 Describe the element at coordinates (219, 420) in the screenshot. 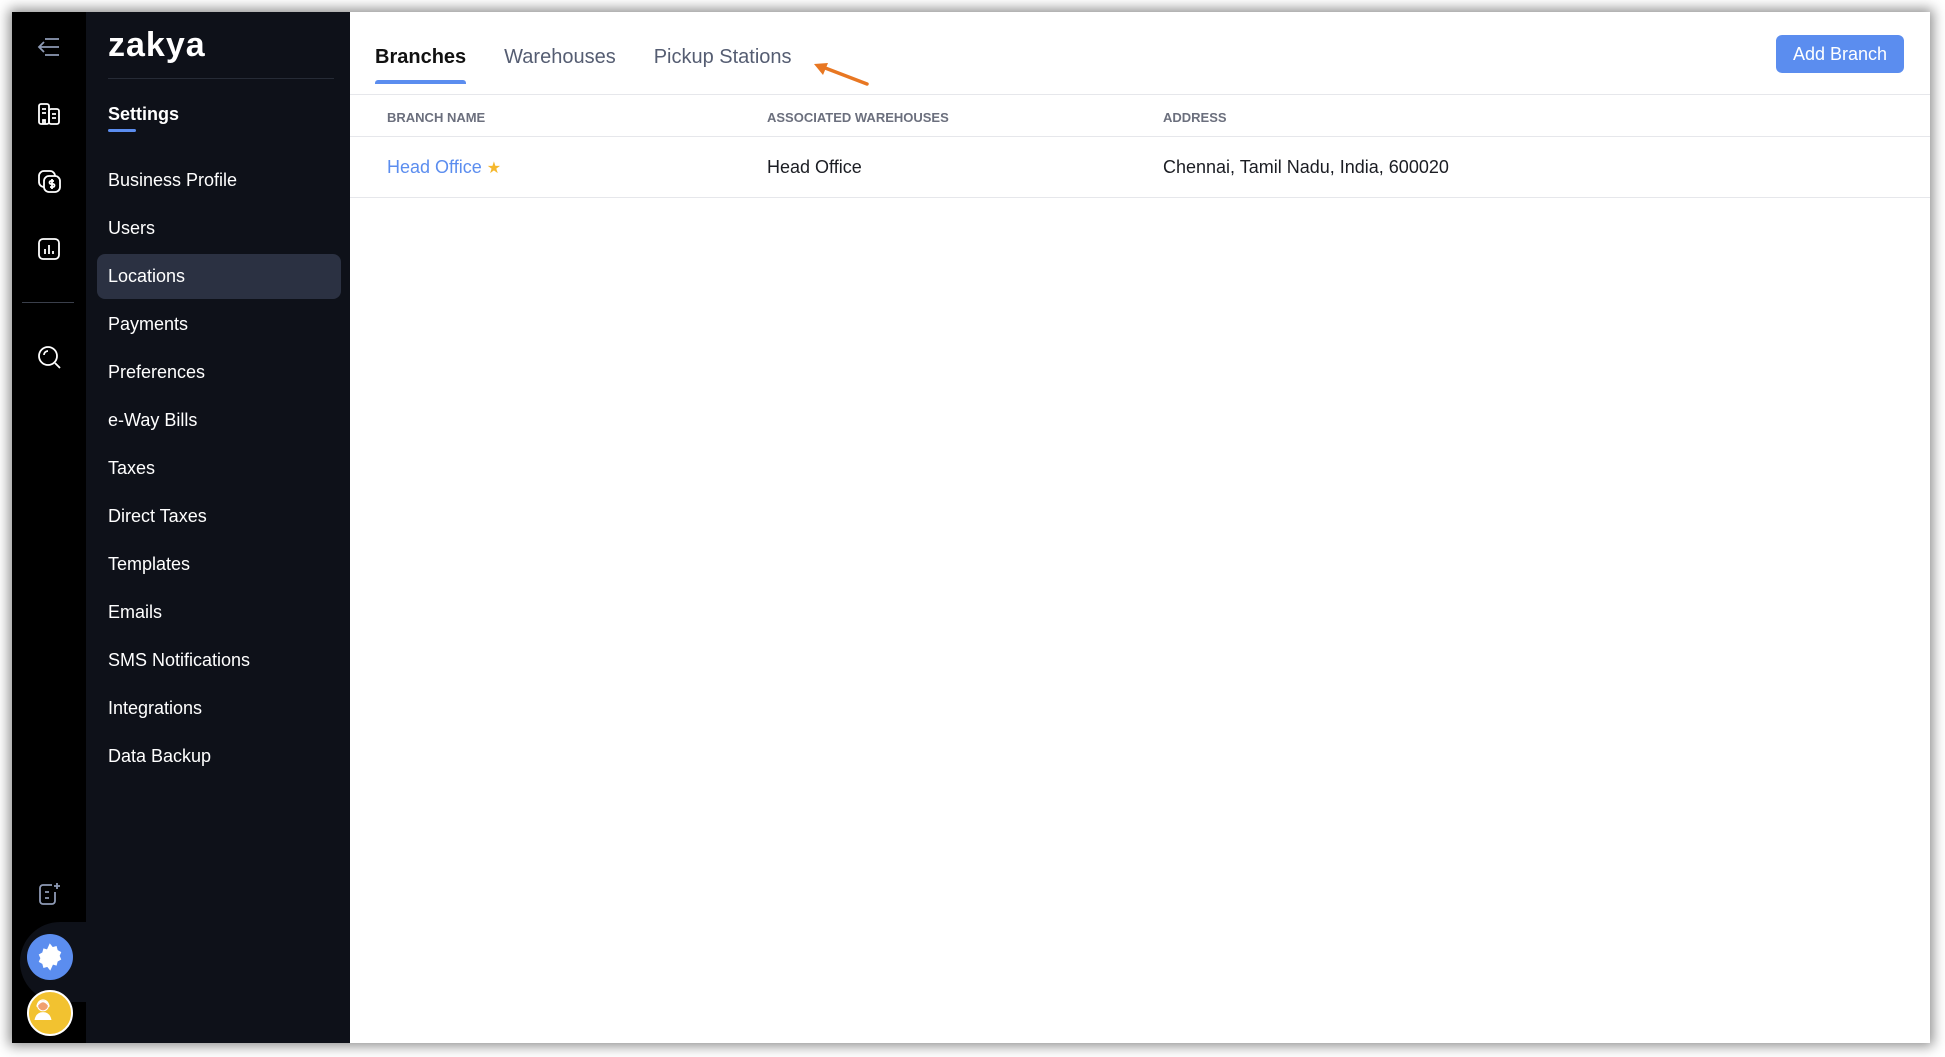

I see `sidebar-item-eway-bills: e-Way Bills` at that location.